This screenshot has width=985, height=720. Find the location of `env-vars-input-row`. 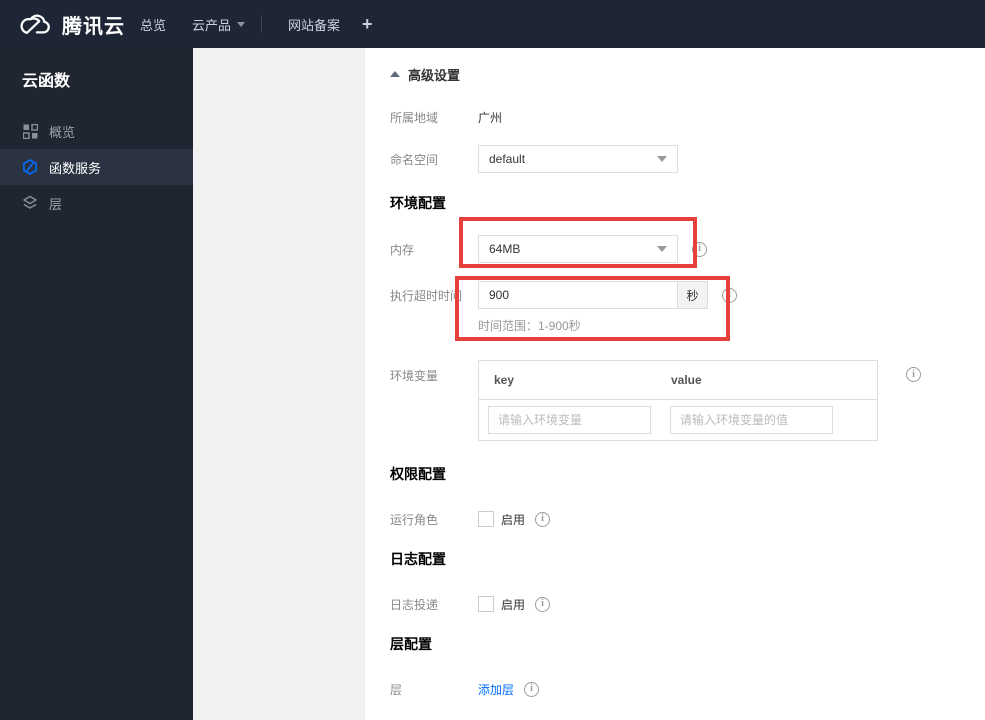

env-vars-input-row is located at coordinates (678, 420).